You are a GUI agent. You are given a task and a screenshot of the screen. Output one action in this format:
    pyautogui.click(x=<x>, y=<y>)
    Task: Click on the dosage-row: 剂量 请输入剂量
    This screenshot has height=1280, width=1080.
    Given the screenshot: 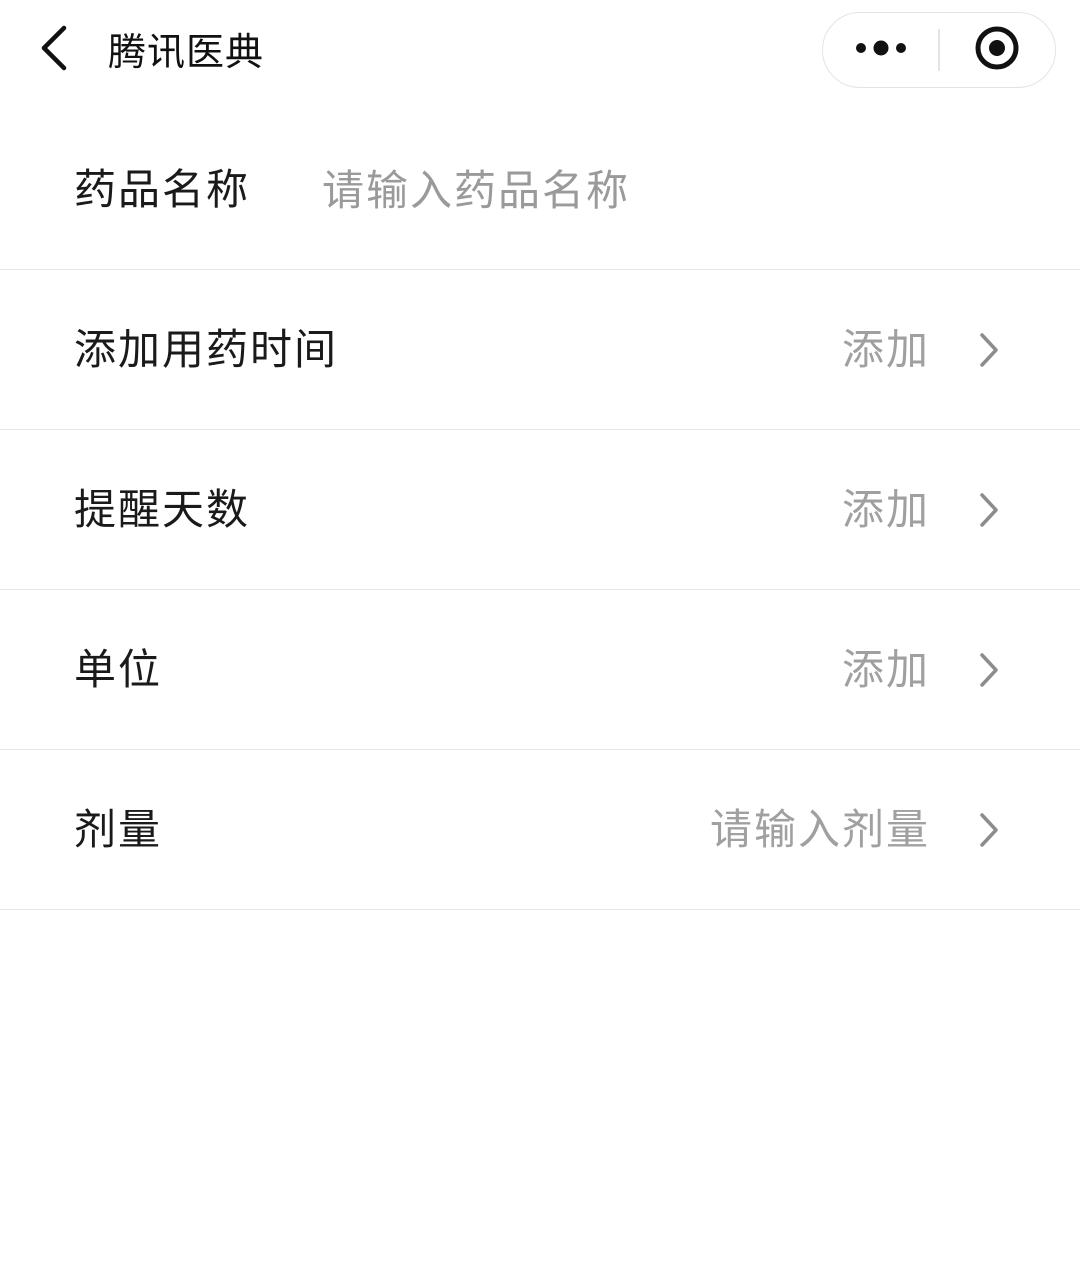 What is the action you would take?
    pyautogui.click(x=540, y=830)
    